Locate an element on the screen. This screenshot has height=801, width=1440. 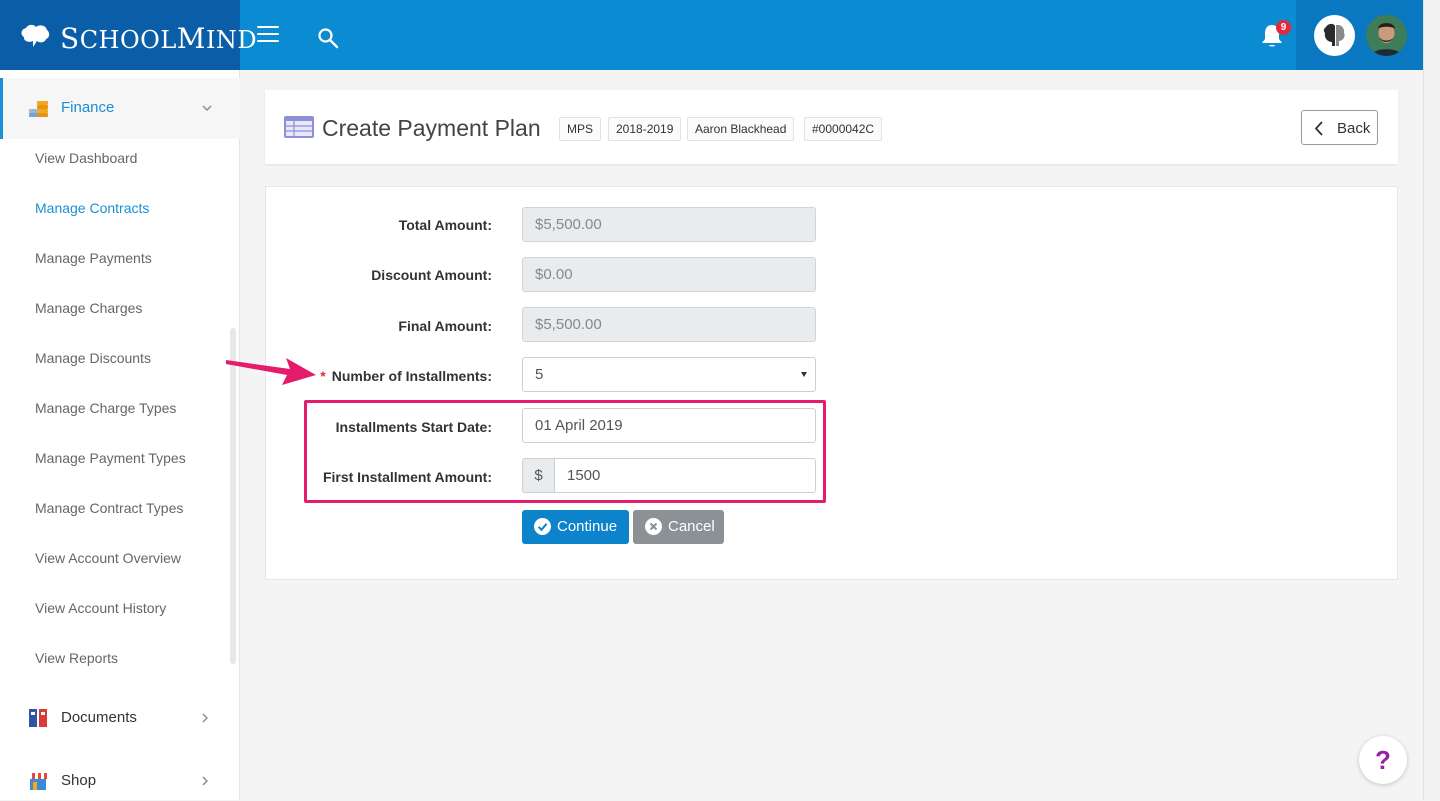
back-button: Back is located at coordinates (1339, 127).